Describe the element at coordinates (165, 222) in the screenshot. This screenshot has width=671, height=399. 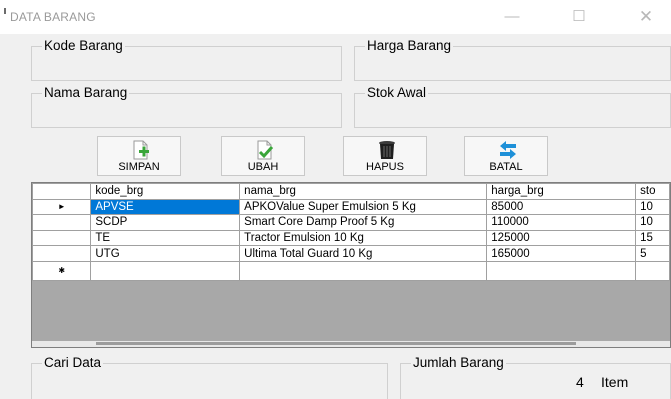
I see `grid-cell: SCDP` at that location.